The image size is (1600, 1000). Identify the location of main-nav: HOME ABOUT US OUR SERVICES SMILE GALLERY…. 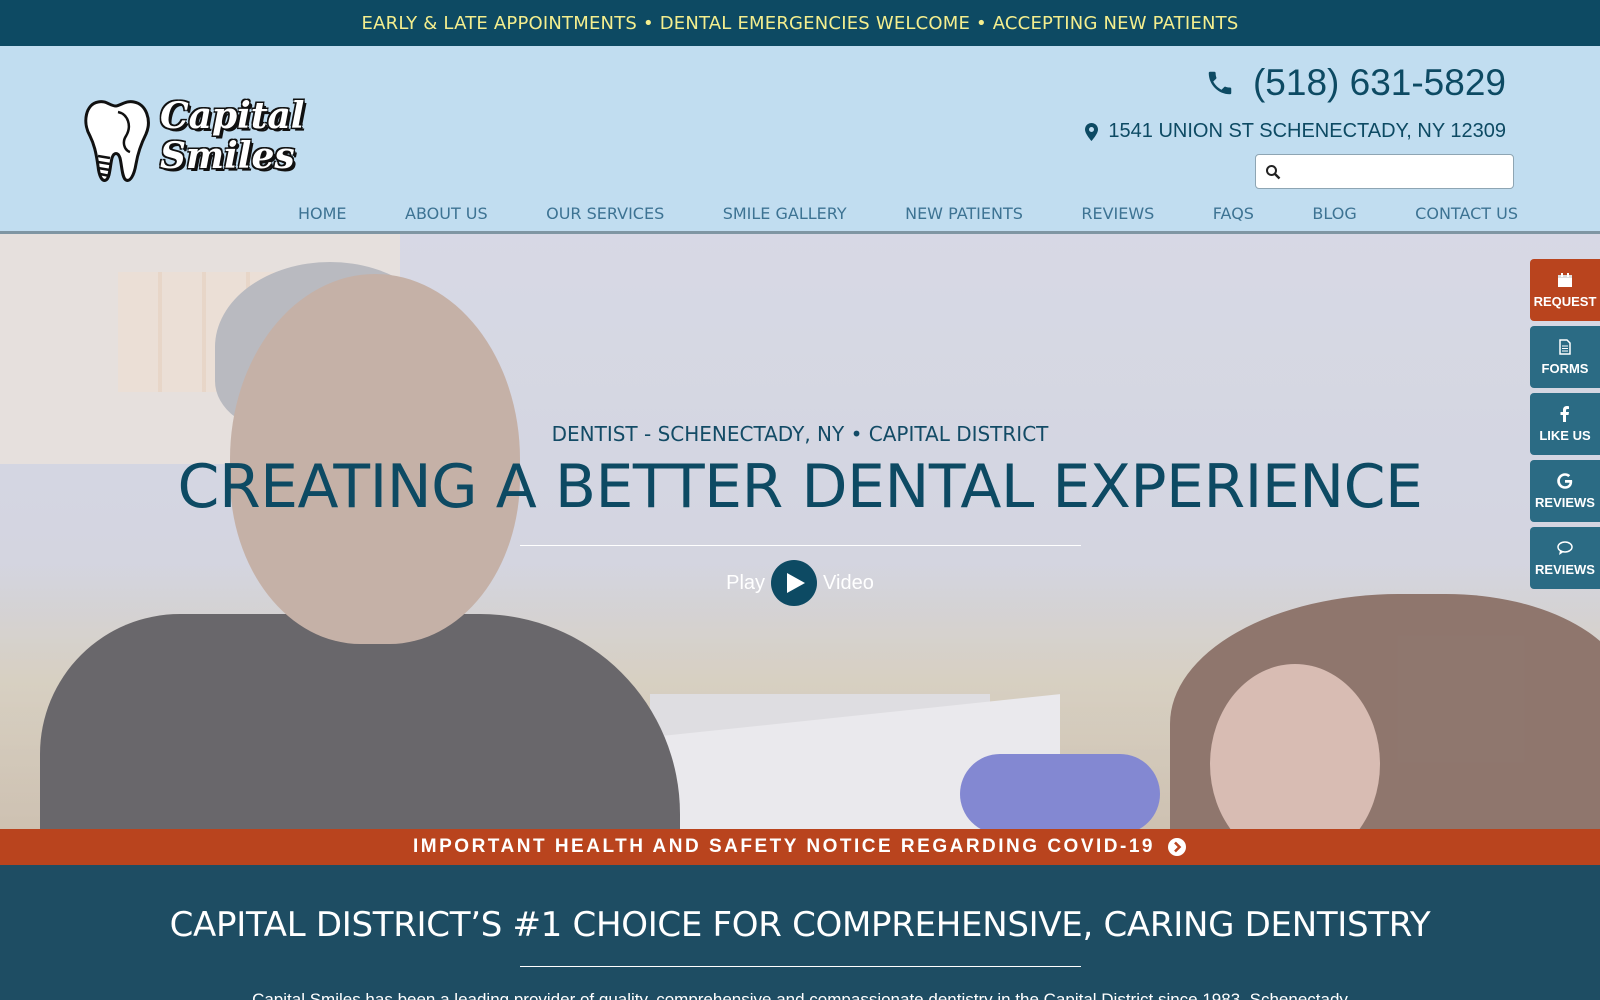
(908, 213).